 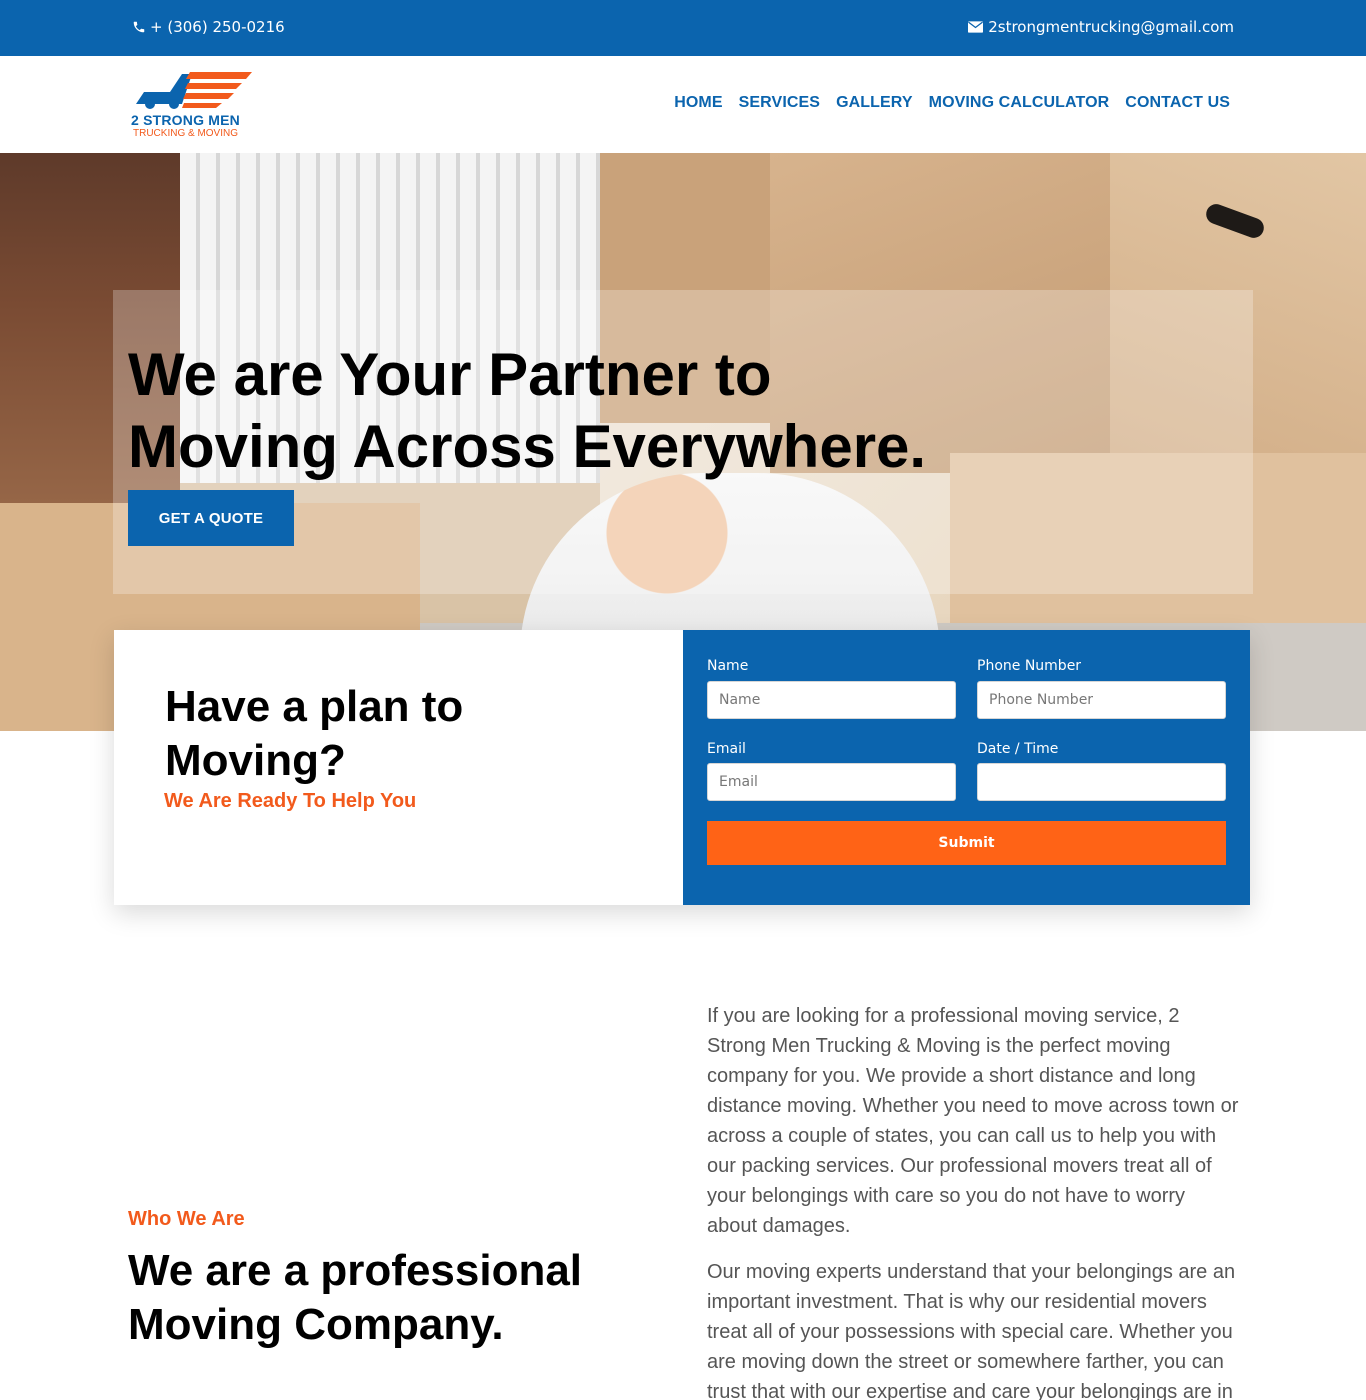 What do you see at coordinates (139, 27) in the screenshot?
I see `phone-icon` at bounding box center [139, 27].